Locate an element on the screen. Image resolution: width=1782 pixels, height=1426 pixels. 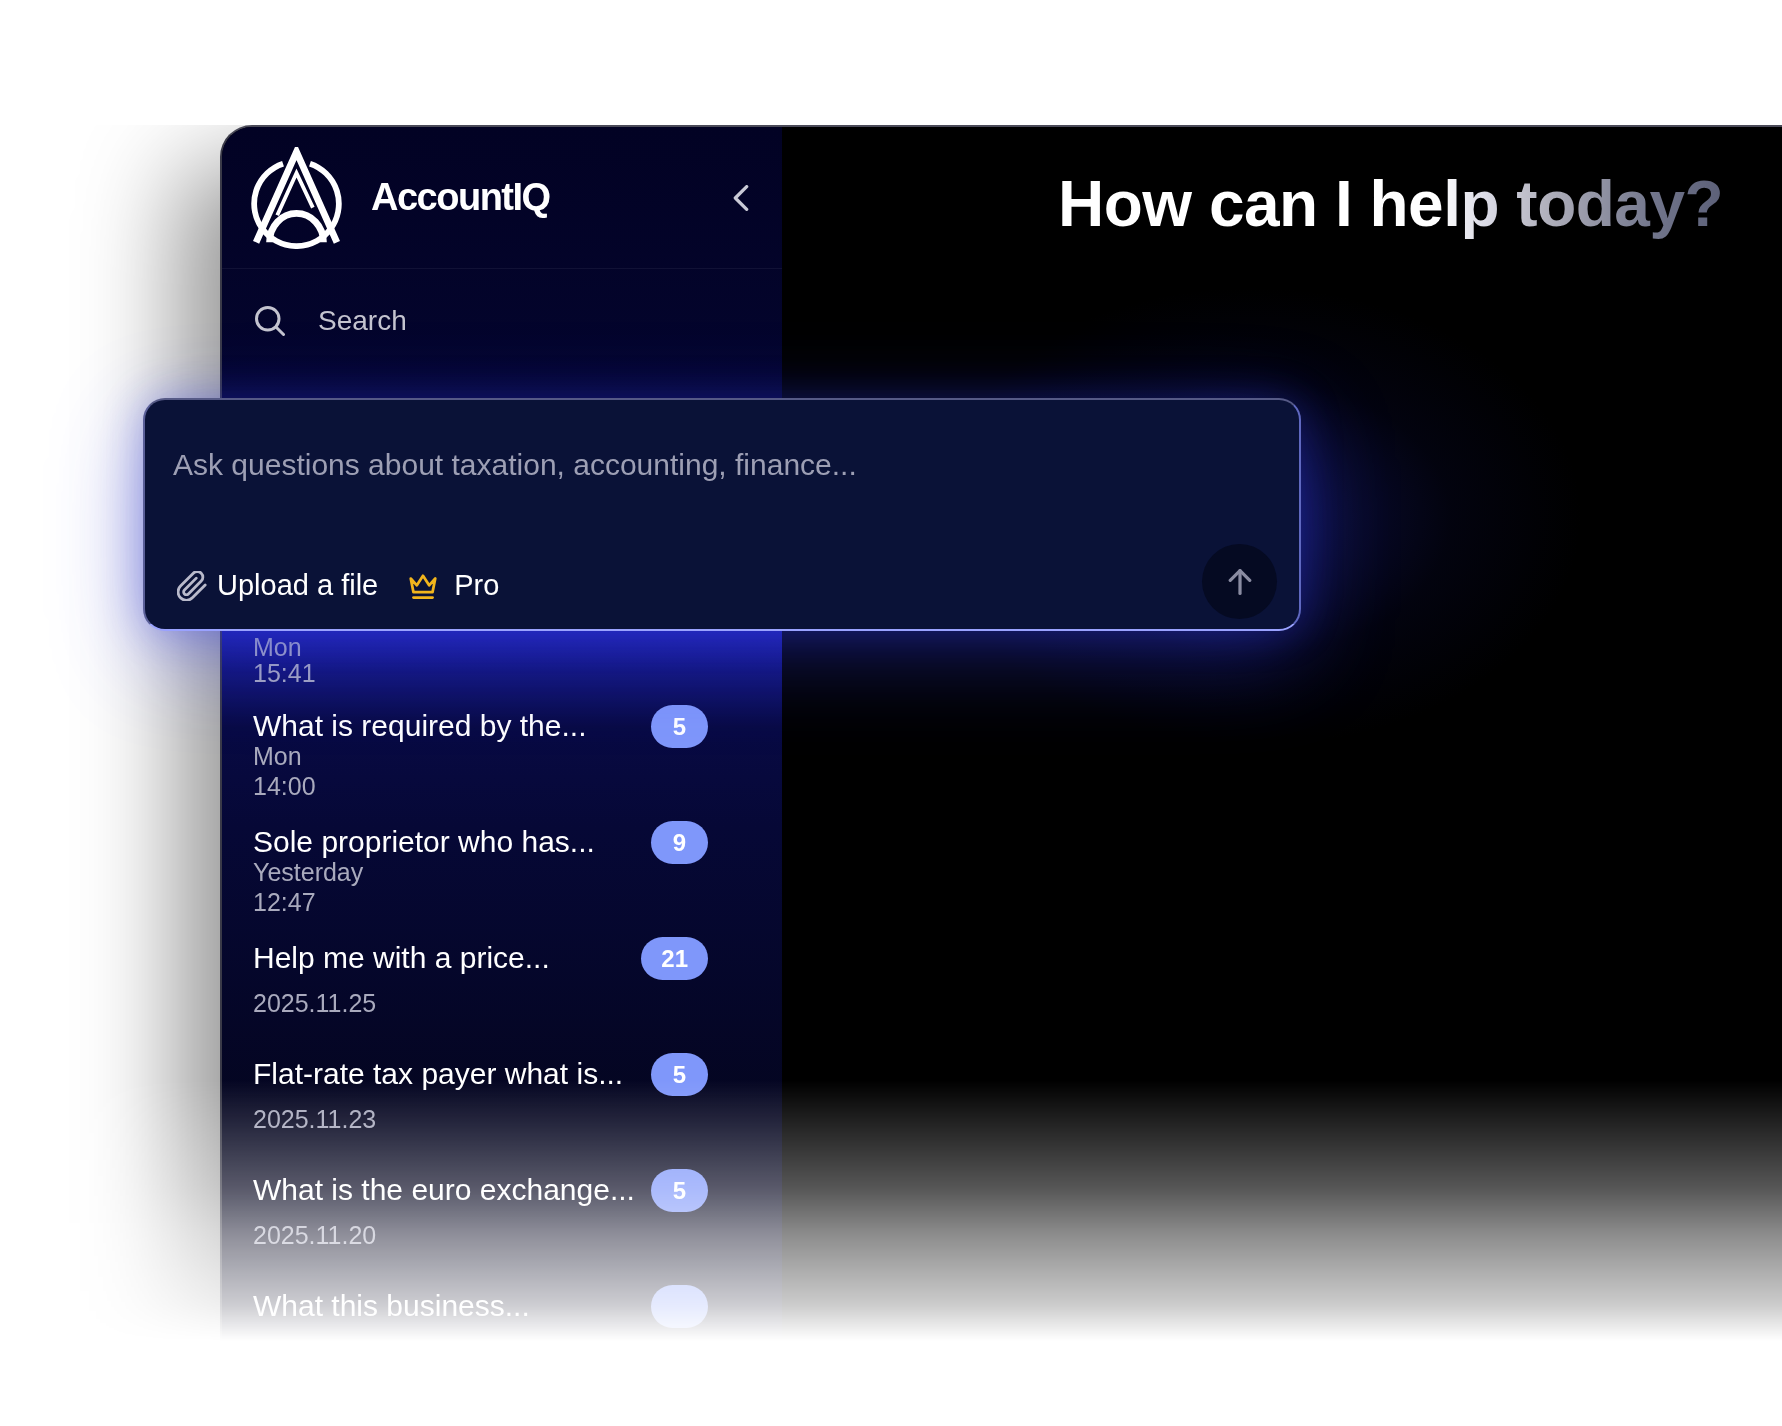
message-composer: Ask questions about taxation, accounting, finance... Upload a file Pro is located at coordinates (722, 514).